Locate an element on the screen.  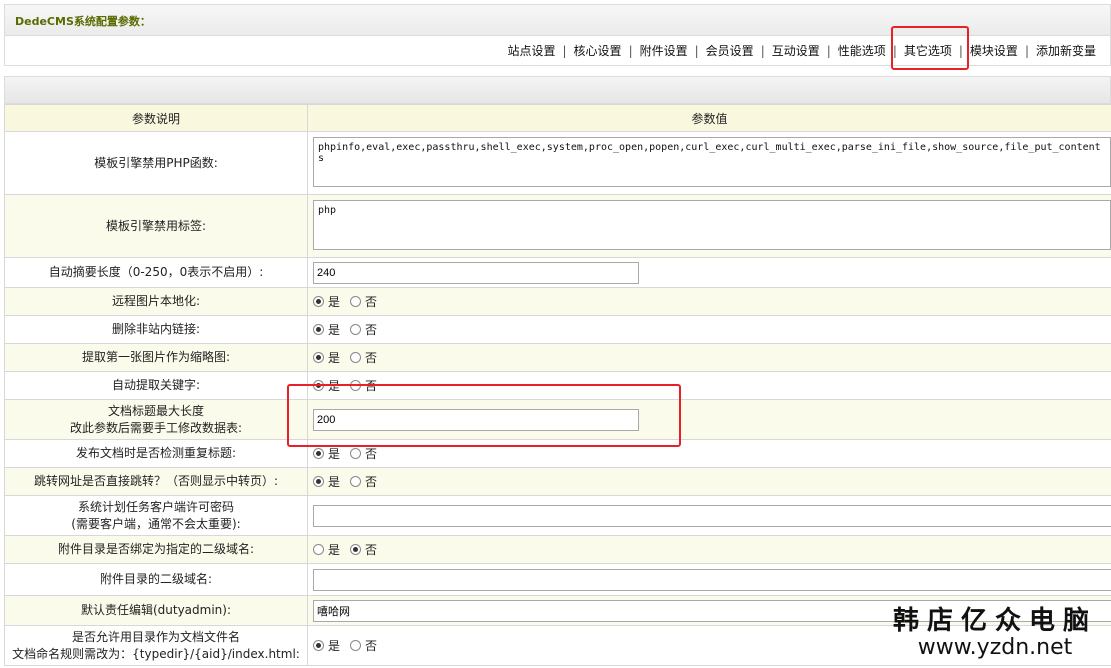
config-row-label: 远程图片本地化: is located at coordinates (156, 301).